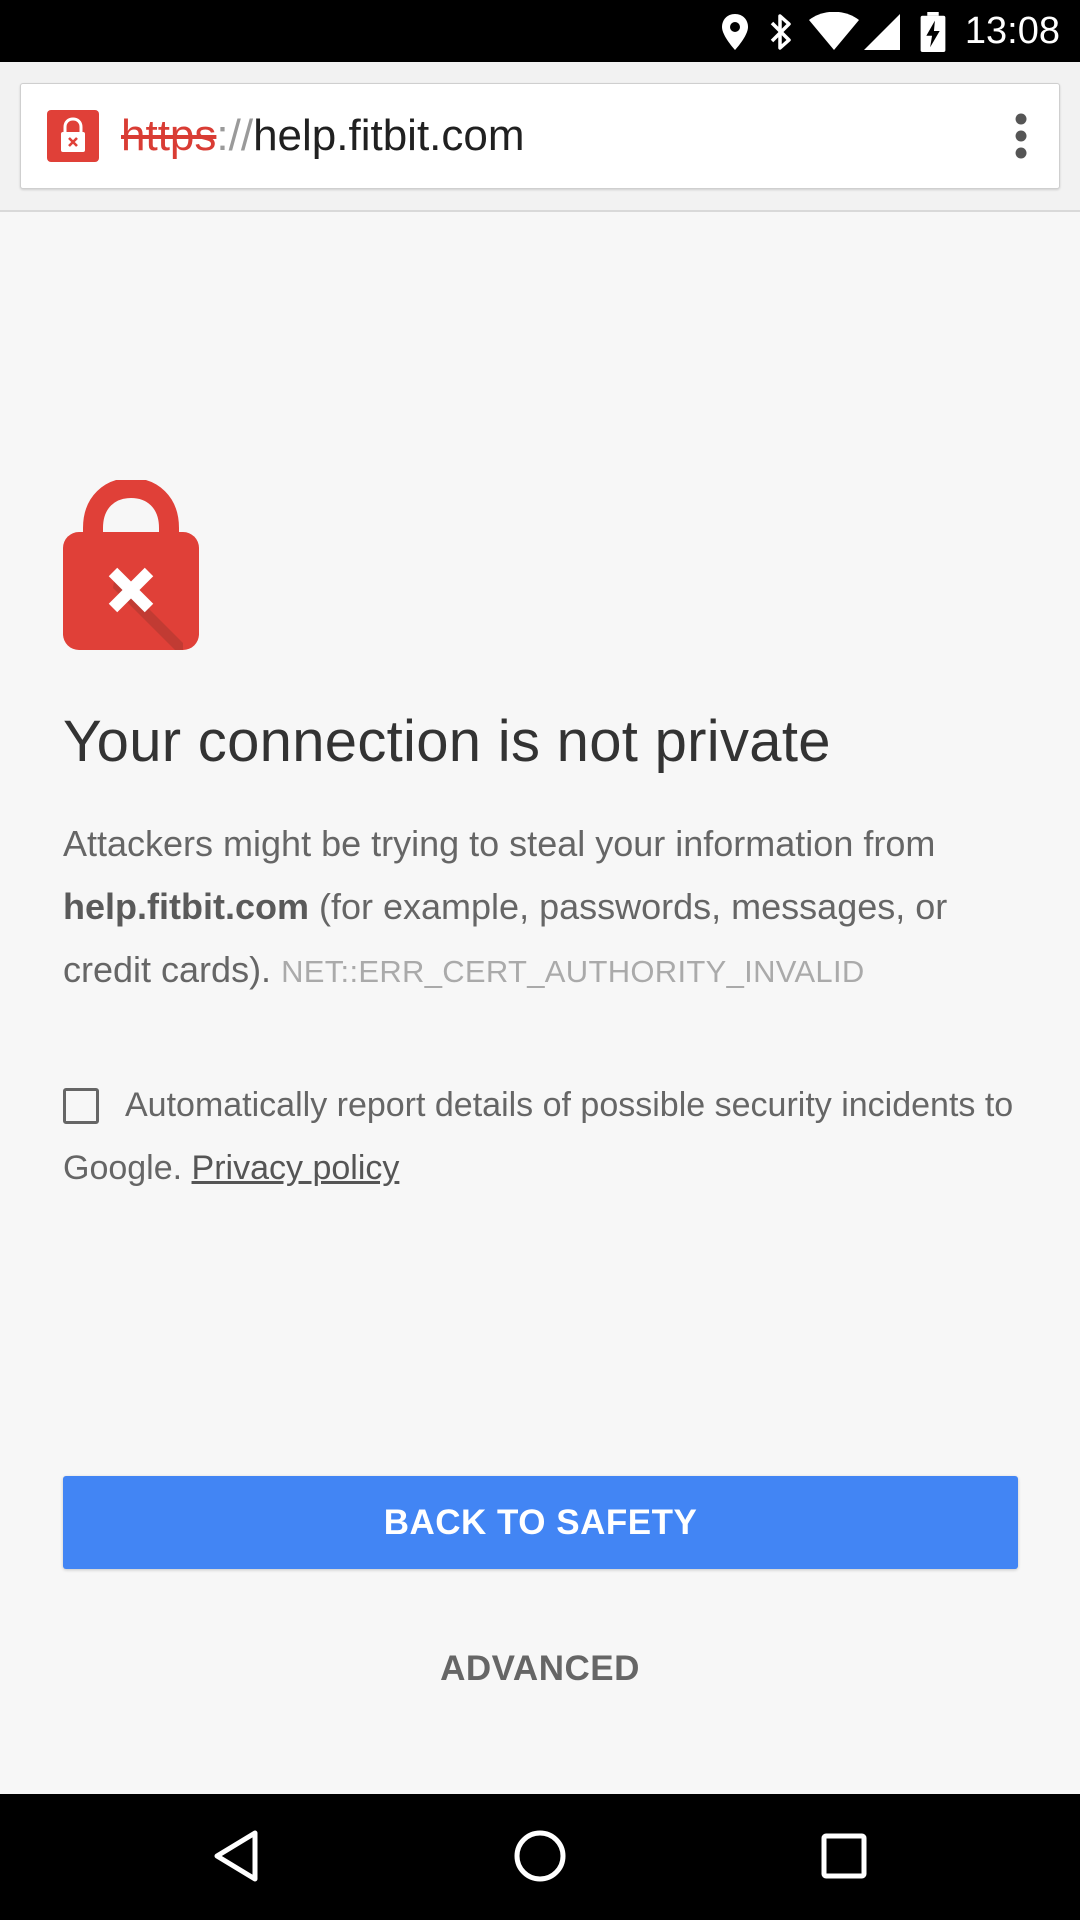 This screenshot has width=1080, height=1920. I want to click on back-triangle-icon, so click(236, 1856).